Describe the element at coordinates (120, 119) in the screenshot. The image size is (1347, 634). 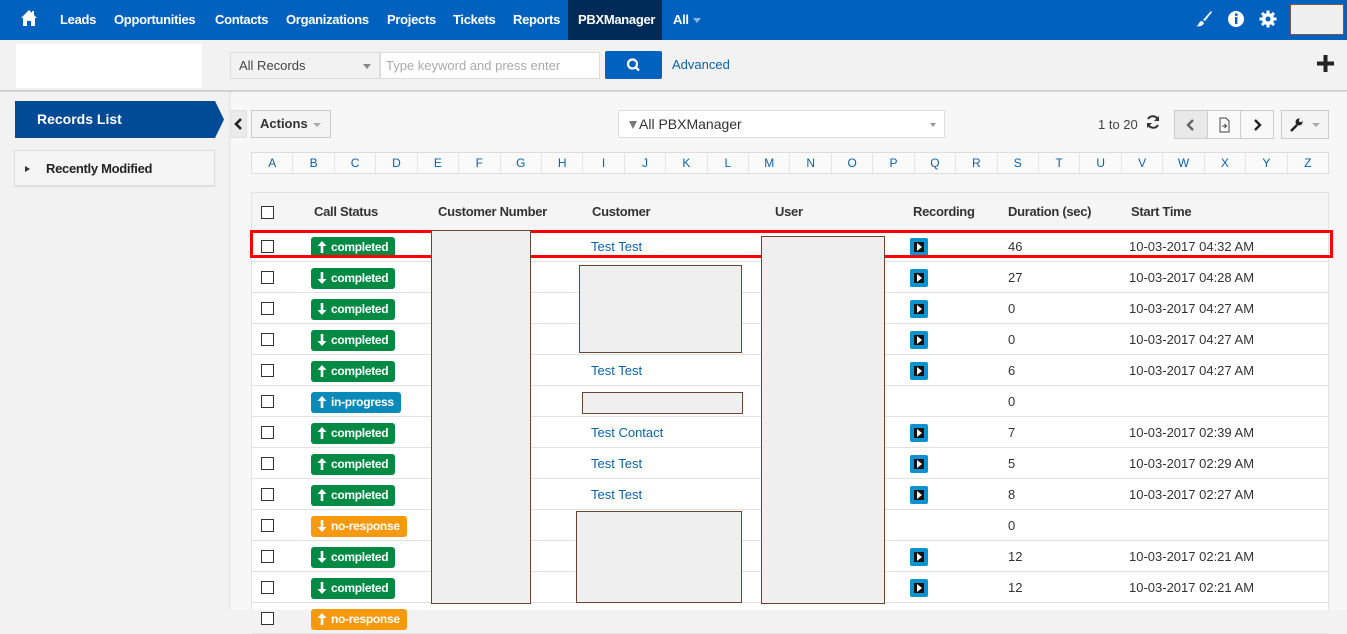
I see `sidebar-item-records-list: Records List` at that location.